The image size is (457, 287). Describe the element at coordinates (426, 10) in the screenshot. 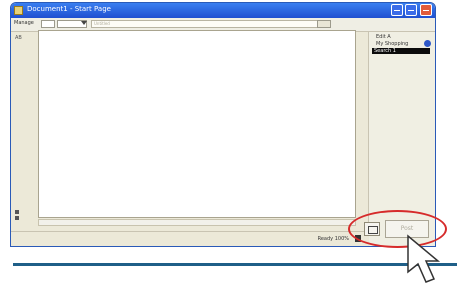

I see `close-button` at that location.